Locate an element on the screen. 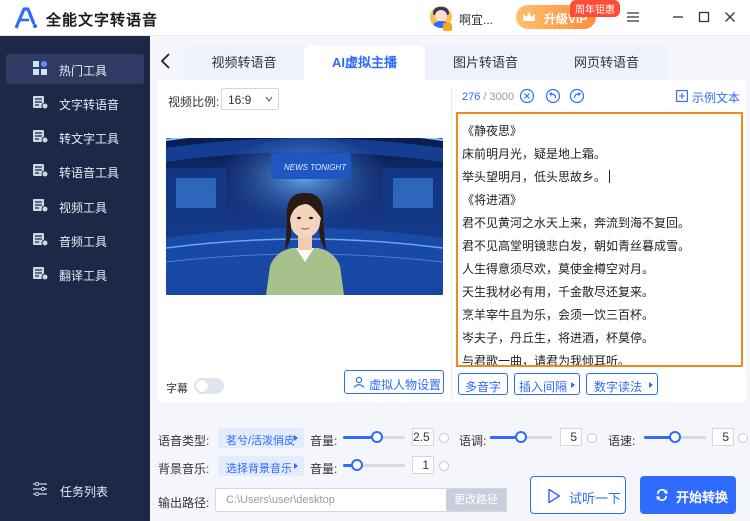 This screenshot has width=750, height=521. volume-slider-thumb is located at coordinates (377, 437).